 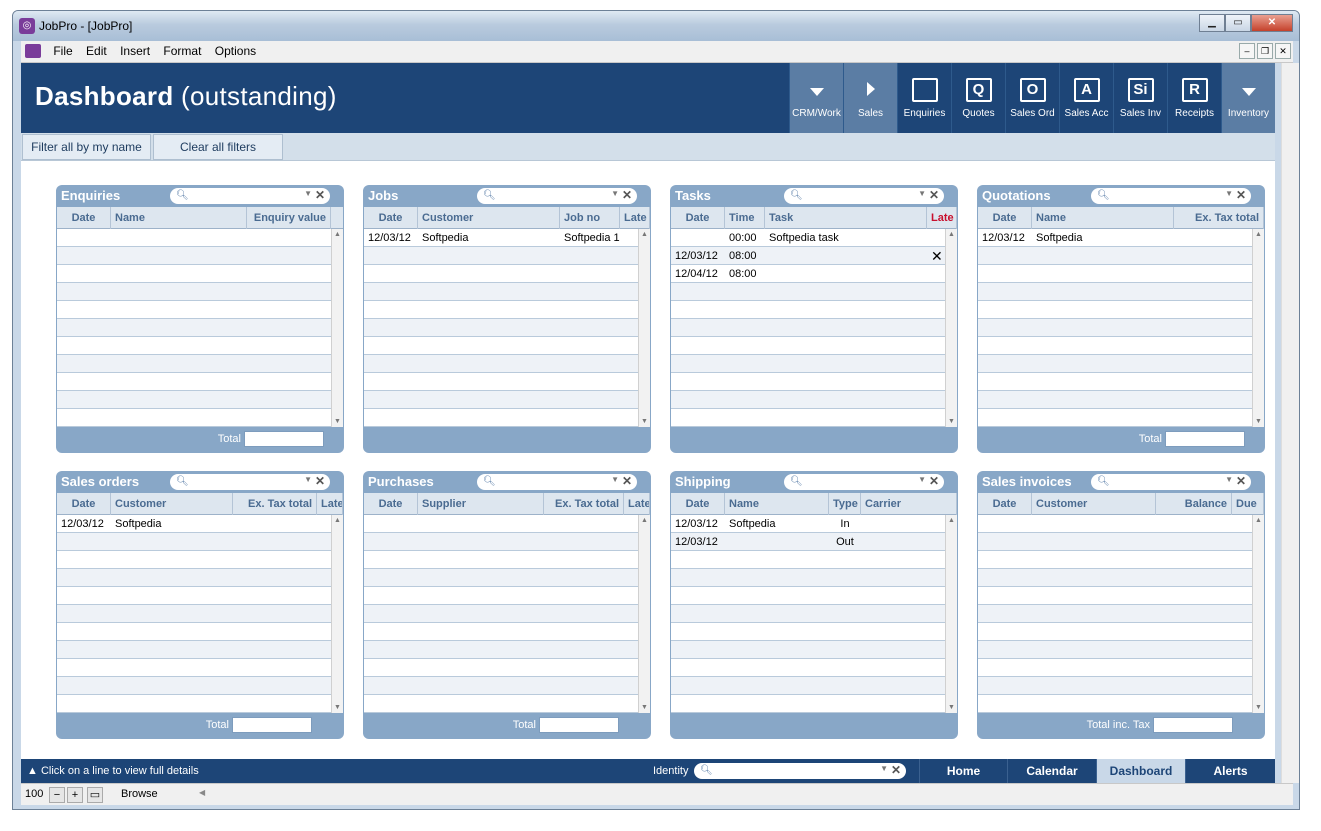 What do you see at coordinates (800, 771) in the screenshot?
I see `identity-search: 🔍︎ ▼ ✕` at bounding box center [800, 771].